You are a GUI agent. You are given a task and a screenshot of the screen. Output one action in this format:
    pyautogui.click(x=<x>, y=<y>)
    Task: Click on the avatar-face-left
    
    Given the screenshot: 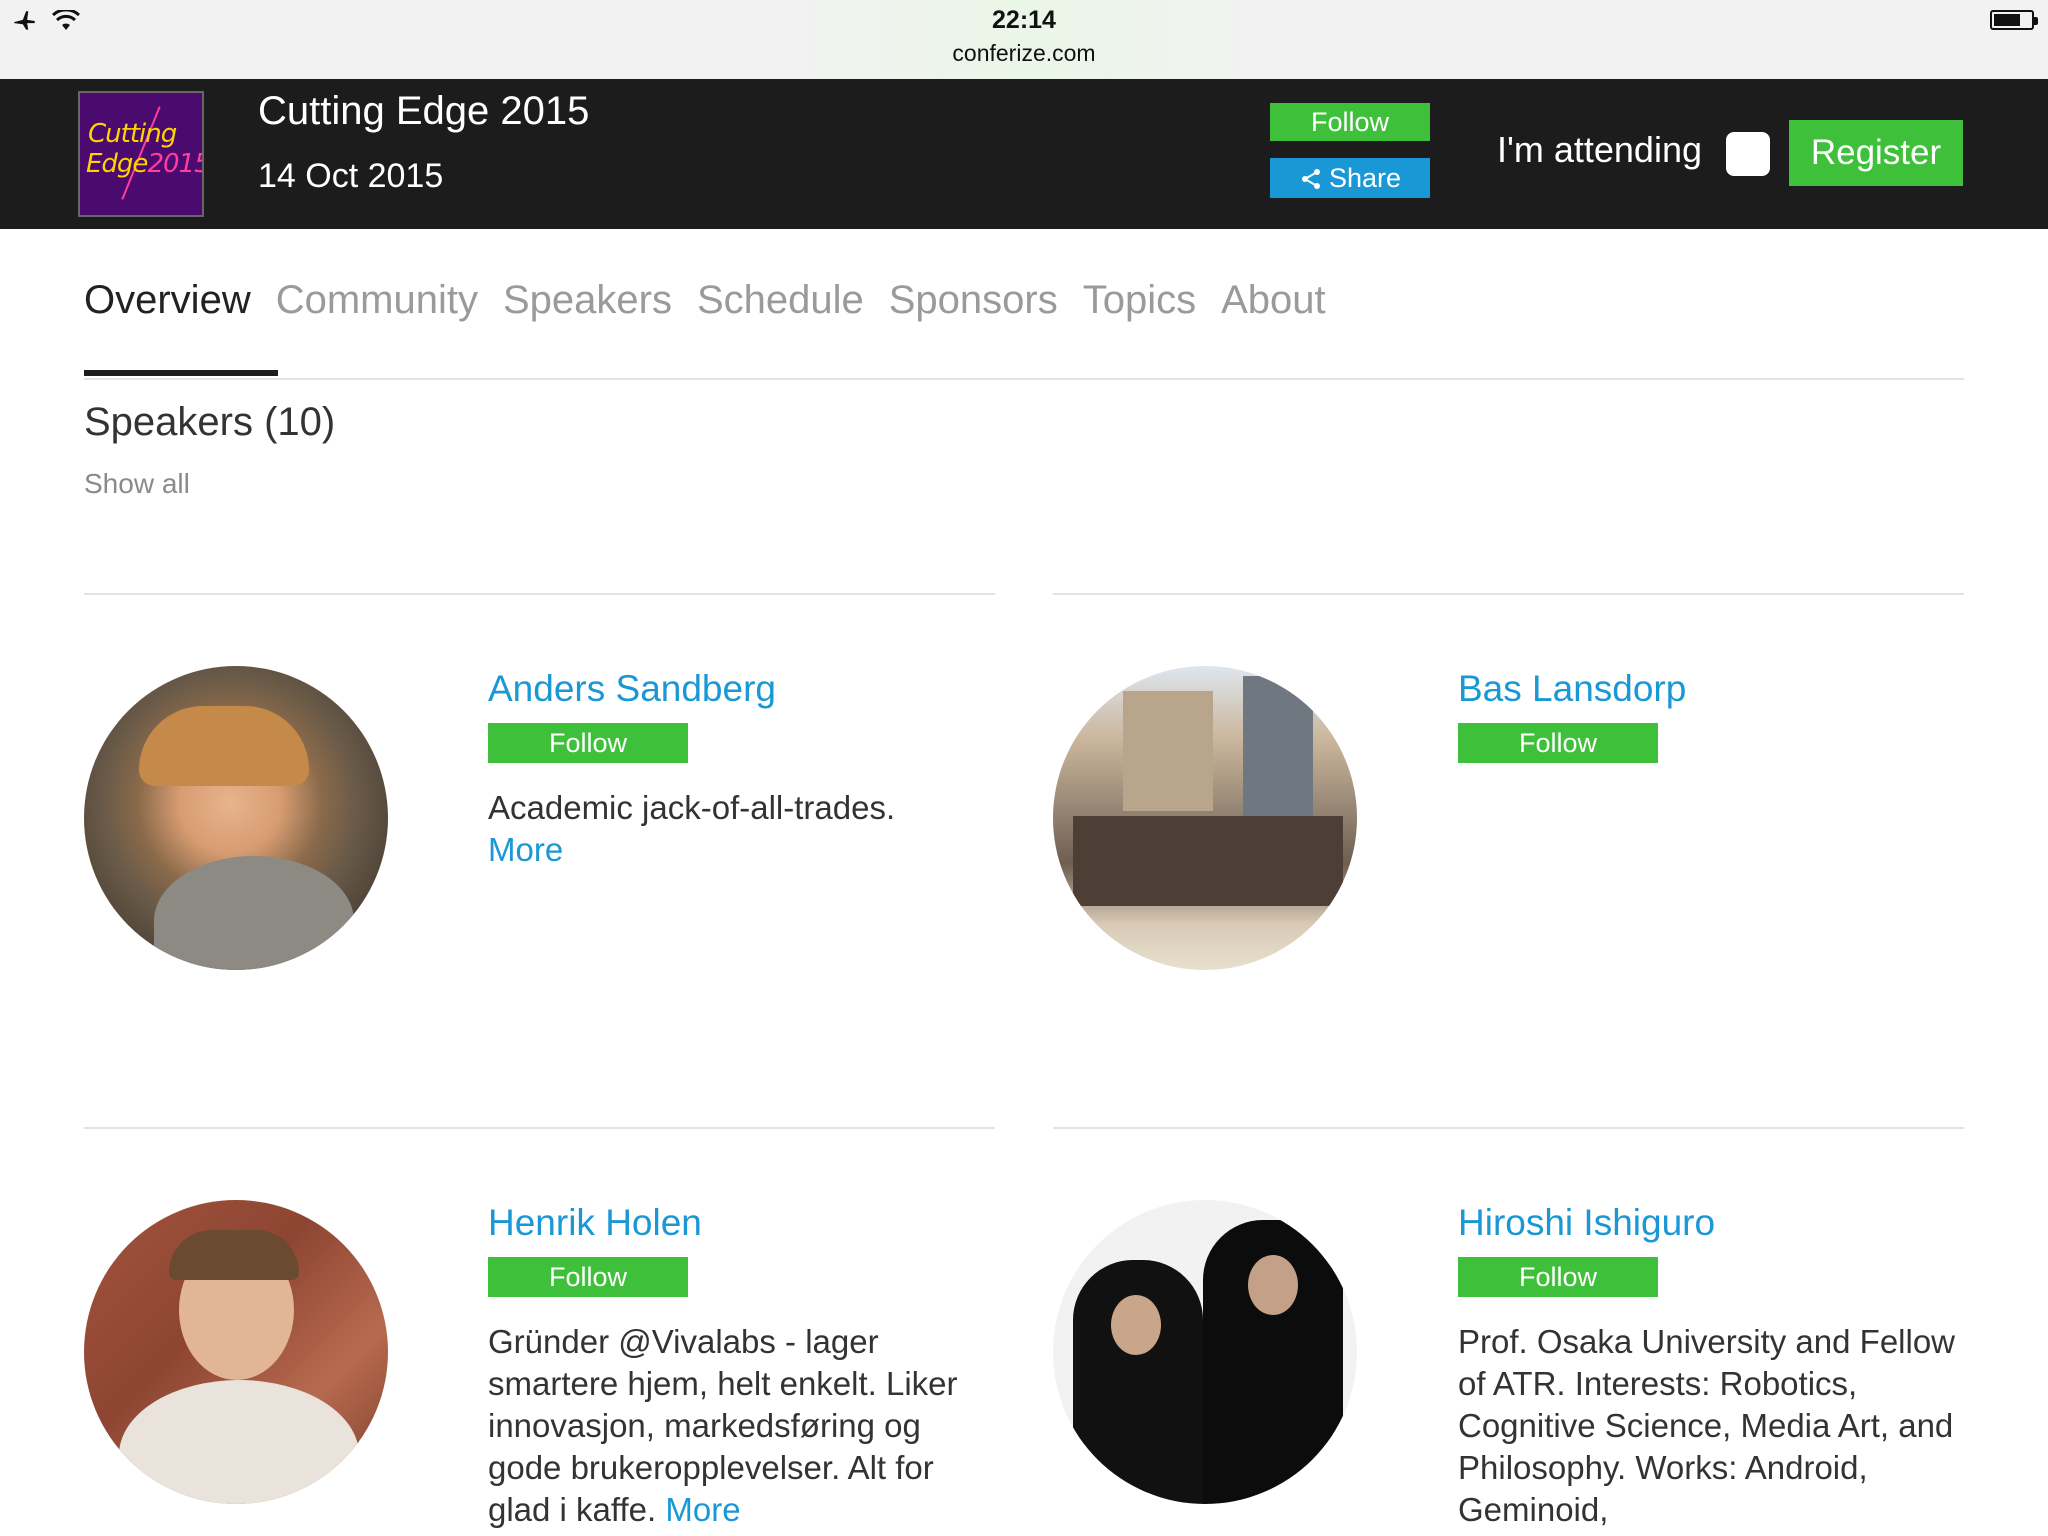 What is the action you would take?
    pyautogui.click(x=1136, y=1325)
    